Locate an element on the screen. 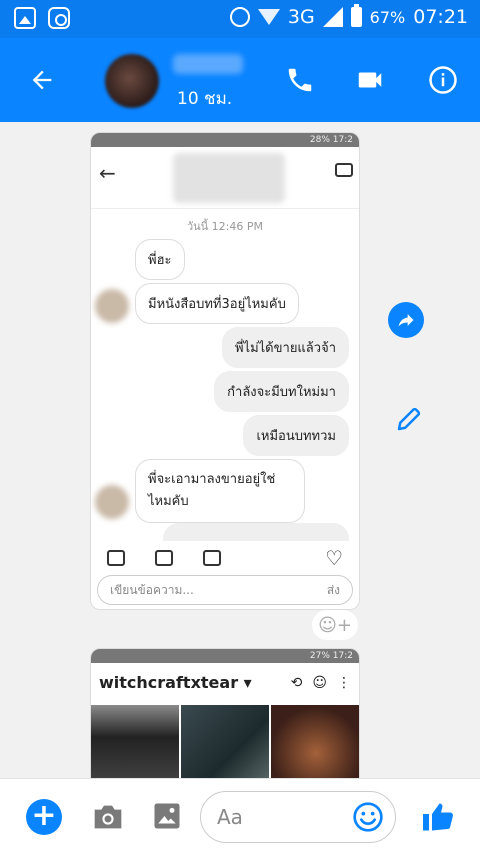 Image resolution: width=480 pixels, height=854 pixels. gallery-button is located at coordinates (167, 816).